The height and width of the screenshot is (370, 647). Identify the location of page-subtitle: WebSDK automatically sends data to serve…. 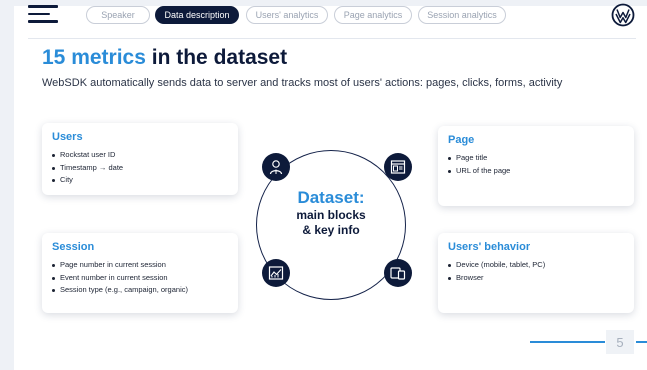
(302, 83).